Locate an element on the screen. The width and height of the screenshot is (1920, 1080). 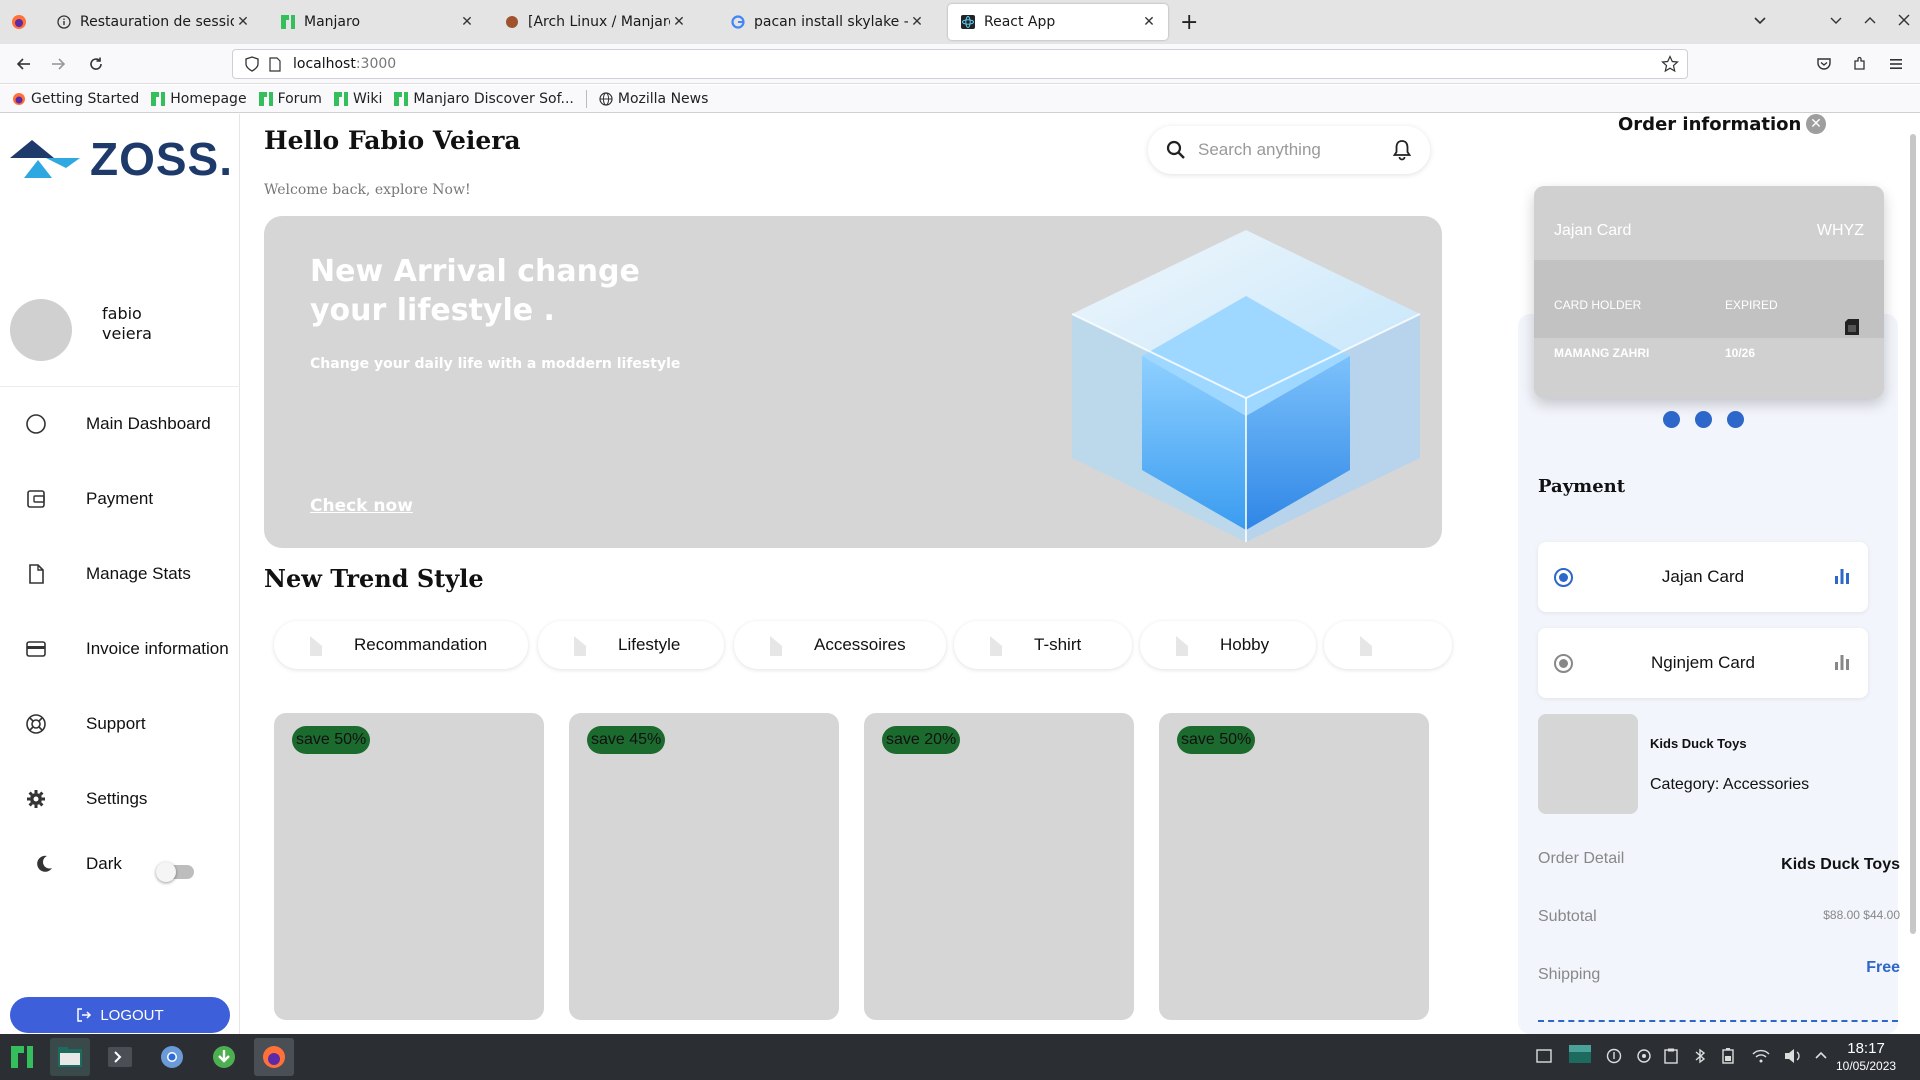
terminal-icon is located at coordinates (120, 1057).